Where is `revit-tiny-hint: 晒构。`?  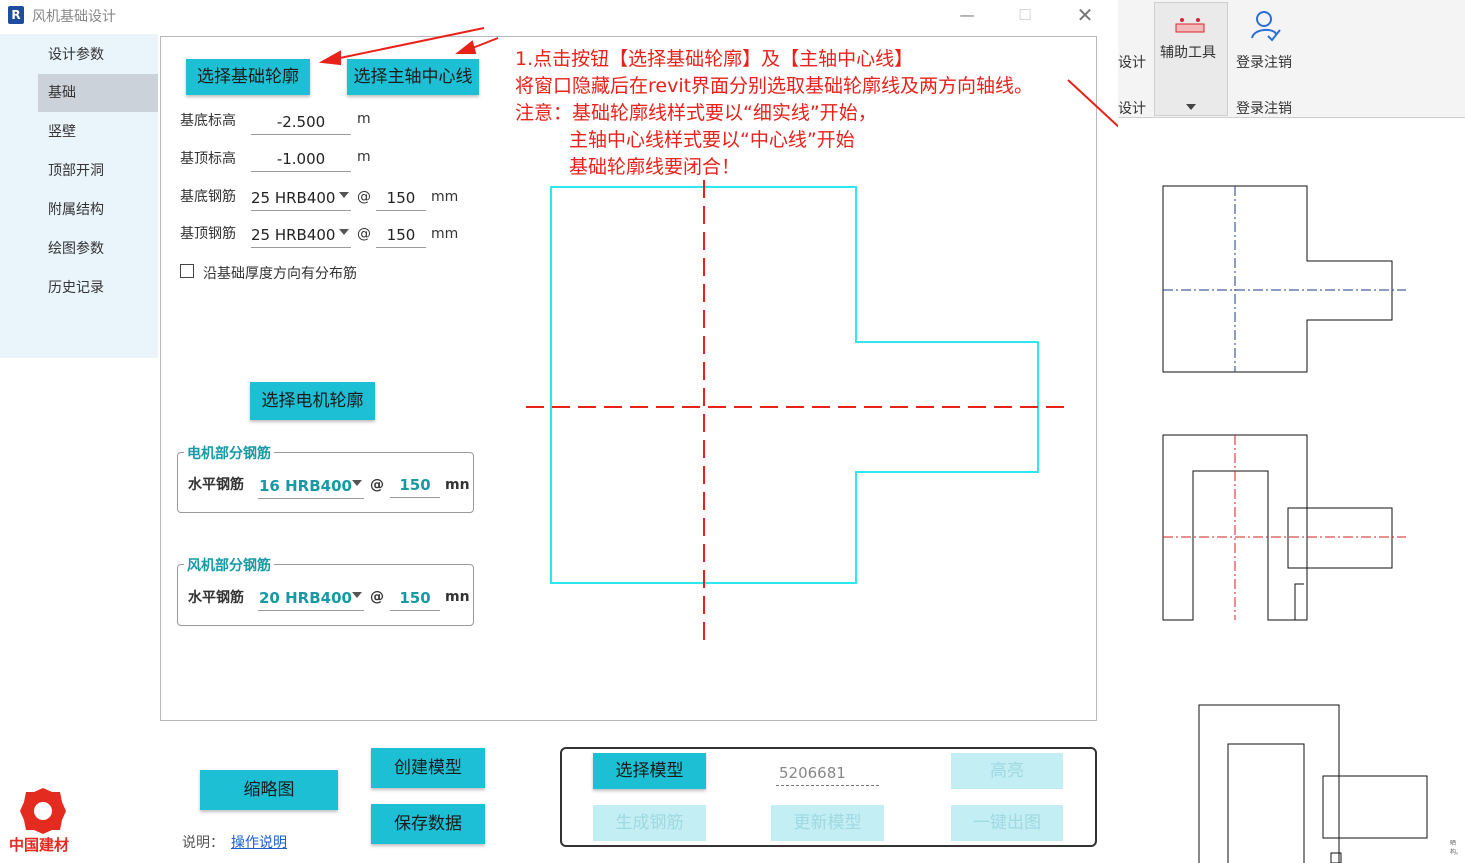 revit-tiny-hint: 晒构。 is located at coordinates (1456, 848).